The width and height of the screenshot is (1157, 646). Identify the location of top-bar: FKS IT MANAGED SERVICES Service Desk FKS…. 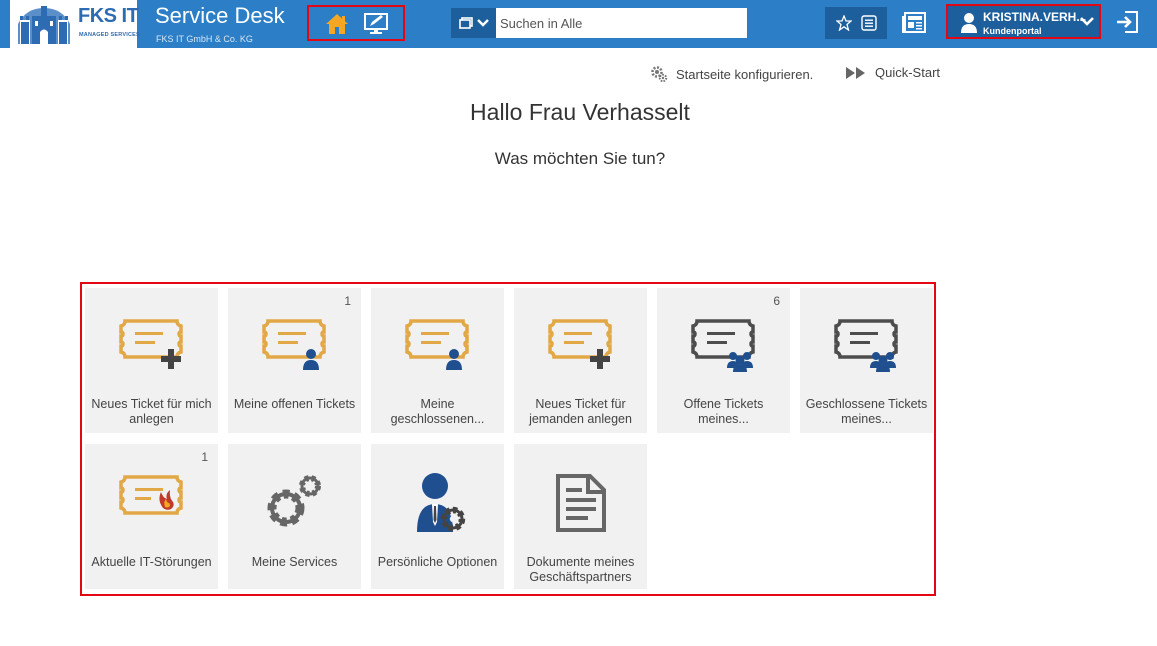
(578, 24).